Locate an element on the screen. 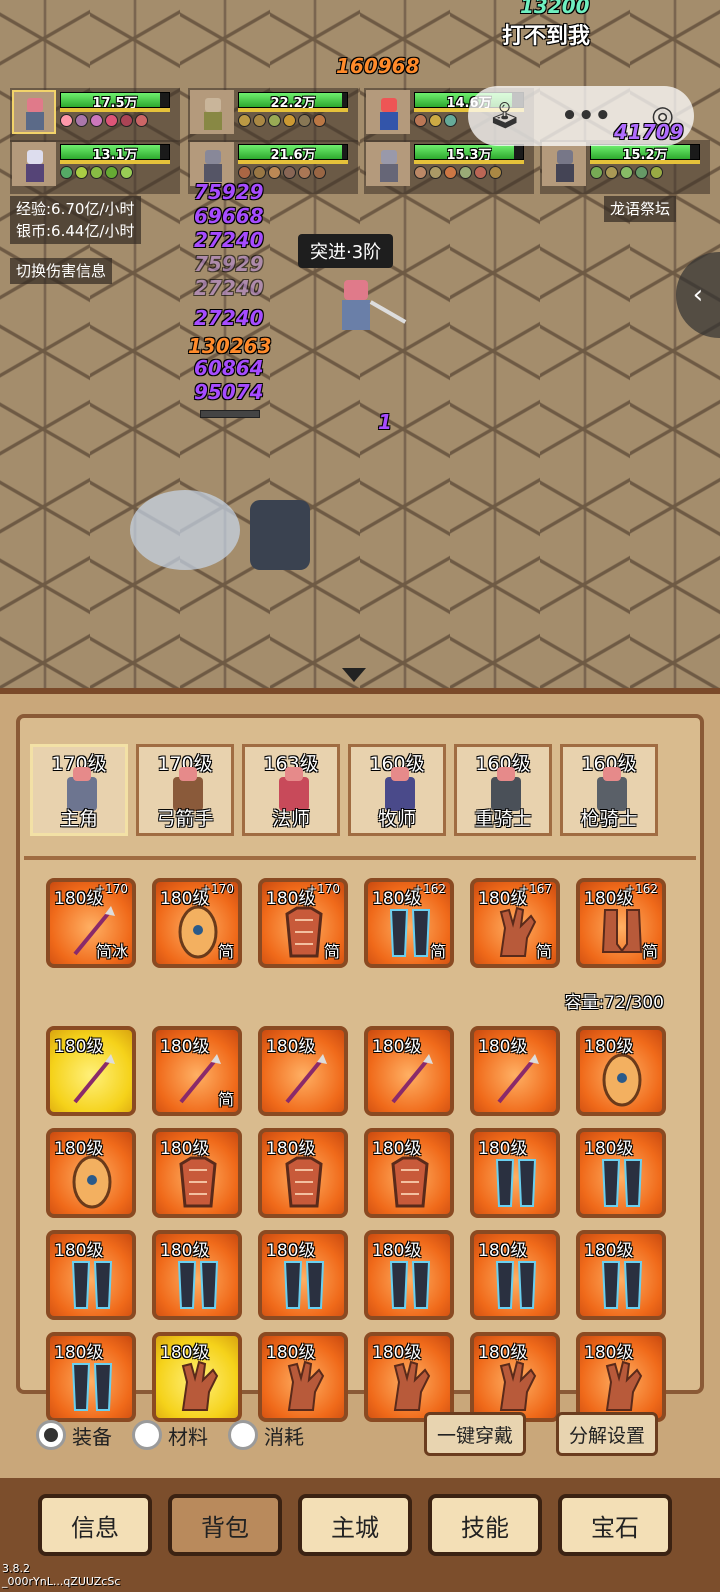 Image resolution: width=720 pixels, height=1592 pixels. team-name: 重骑士 is located at coordinates (503, 819).